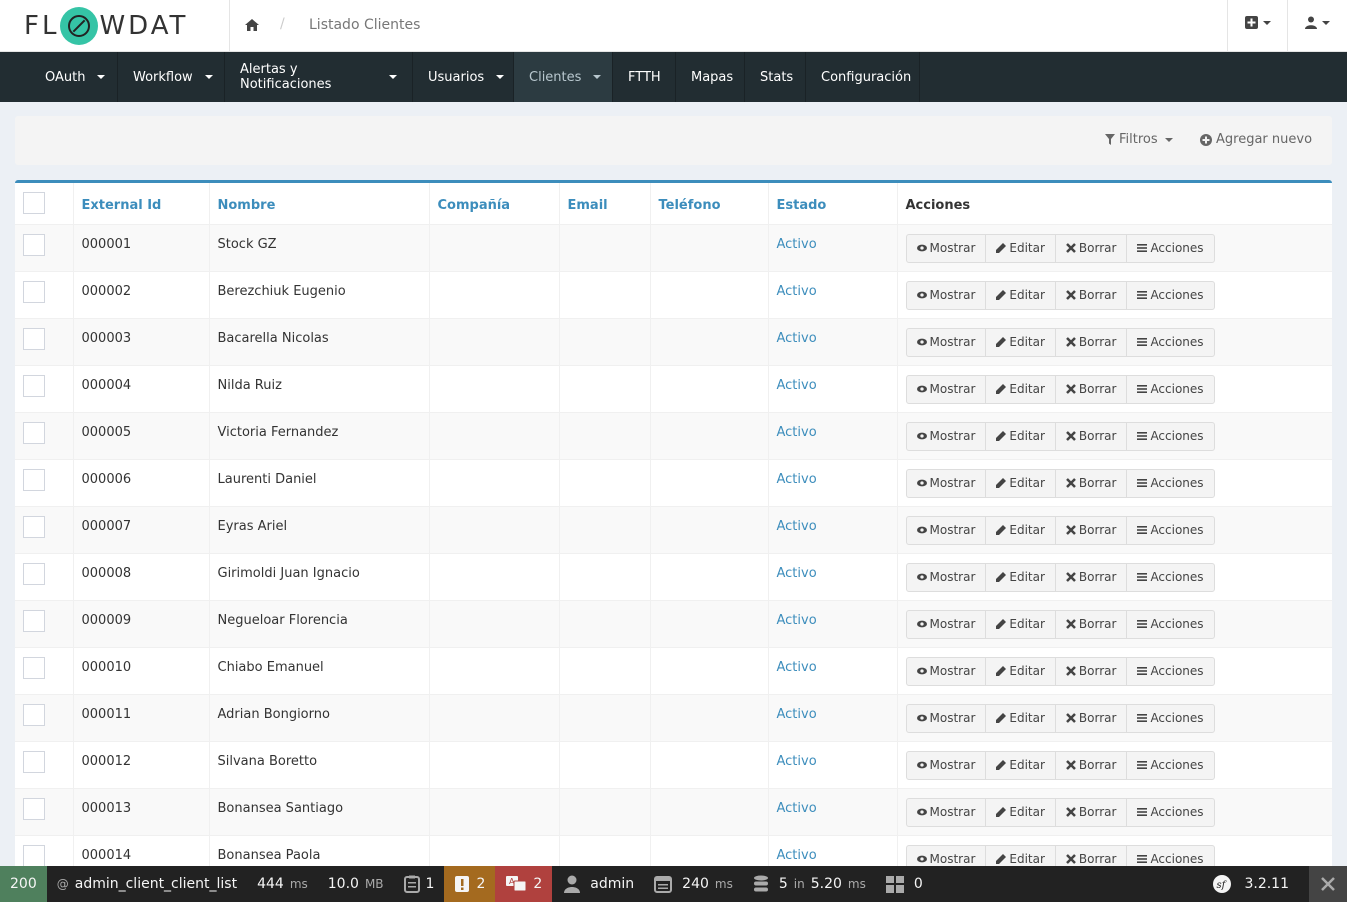  Describe the element at coordinates (74, 77) in the screenshot. I see `nav-item-oauth: OAuth` at that location.